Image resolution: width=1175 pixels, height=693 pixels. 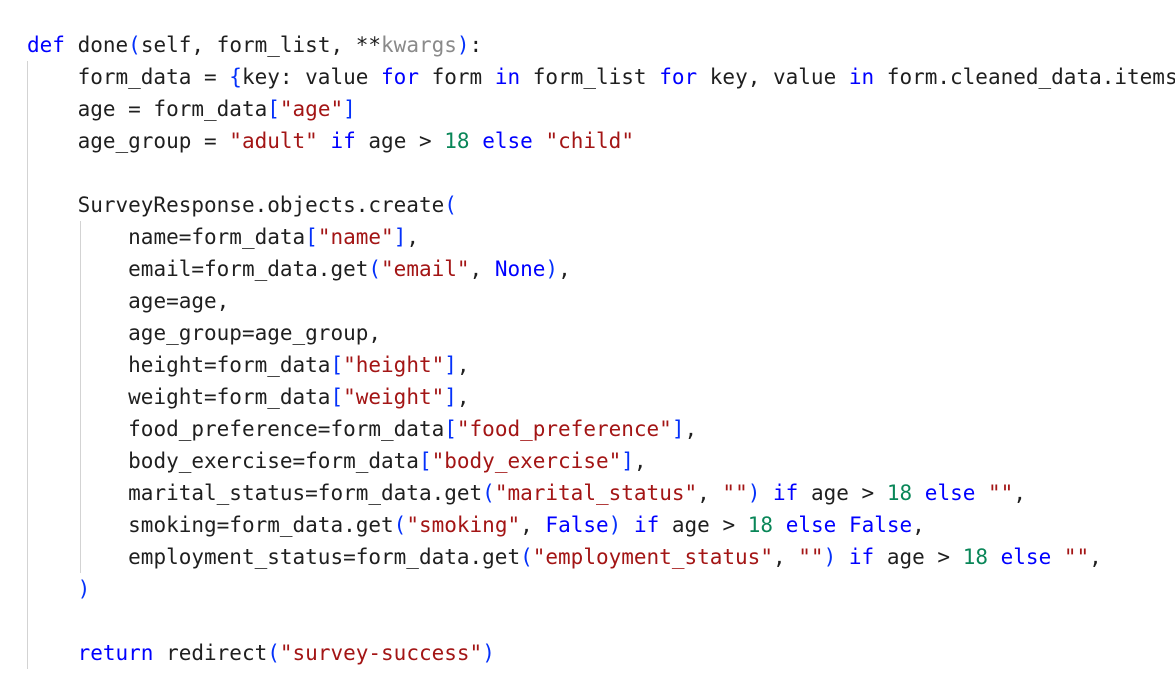 I want to click on code-token: "child", so click(x=589, y=141).